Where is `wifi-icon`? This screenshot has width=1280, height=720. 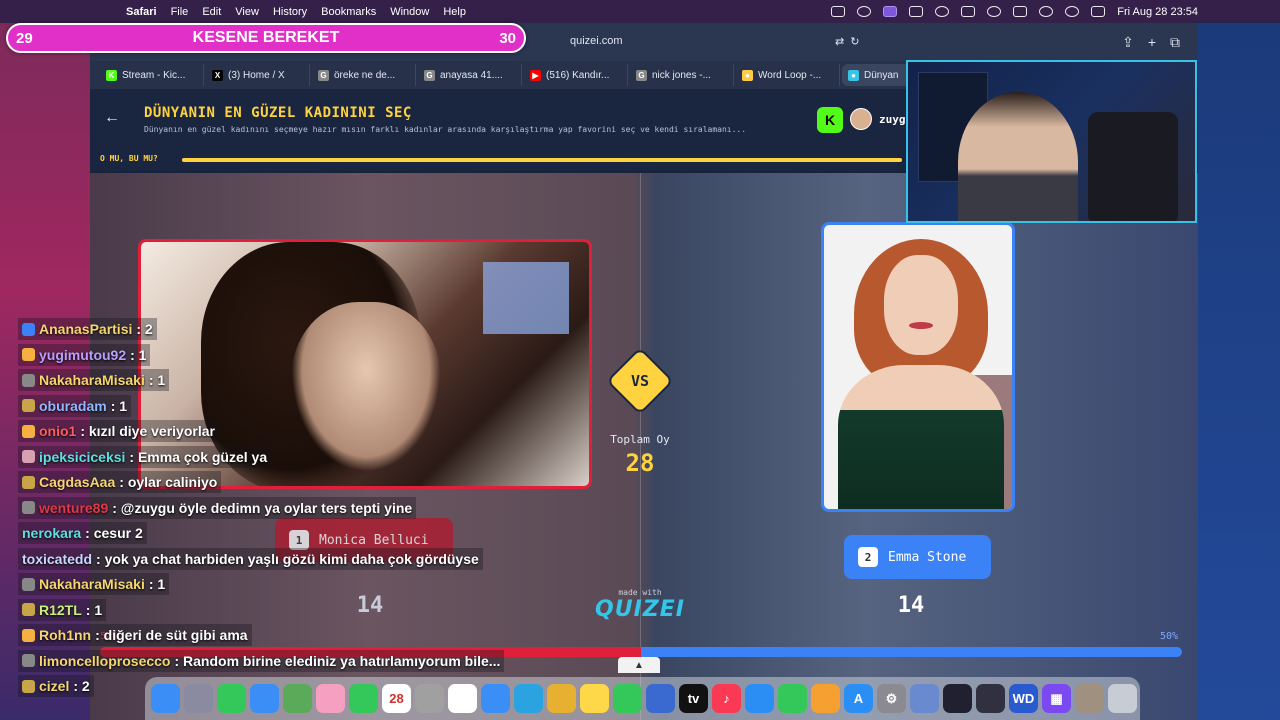 wifi-icon is located at coordinates (1046, 11).